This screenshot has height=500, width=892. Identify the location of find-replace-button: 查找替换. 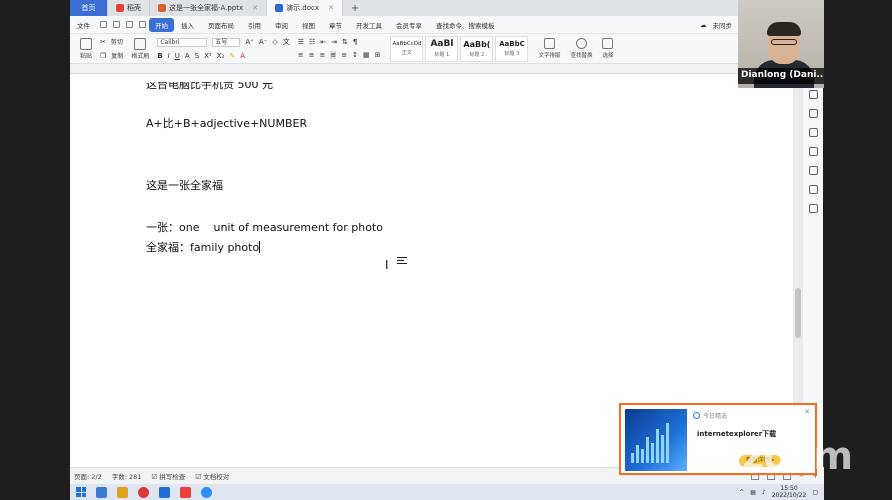
(581, 48).